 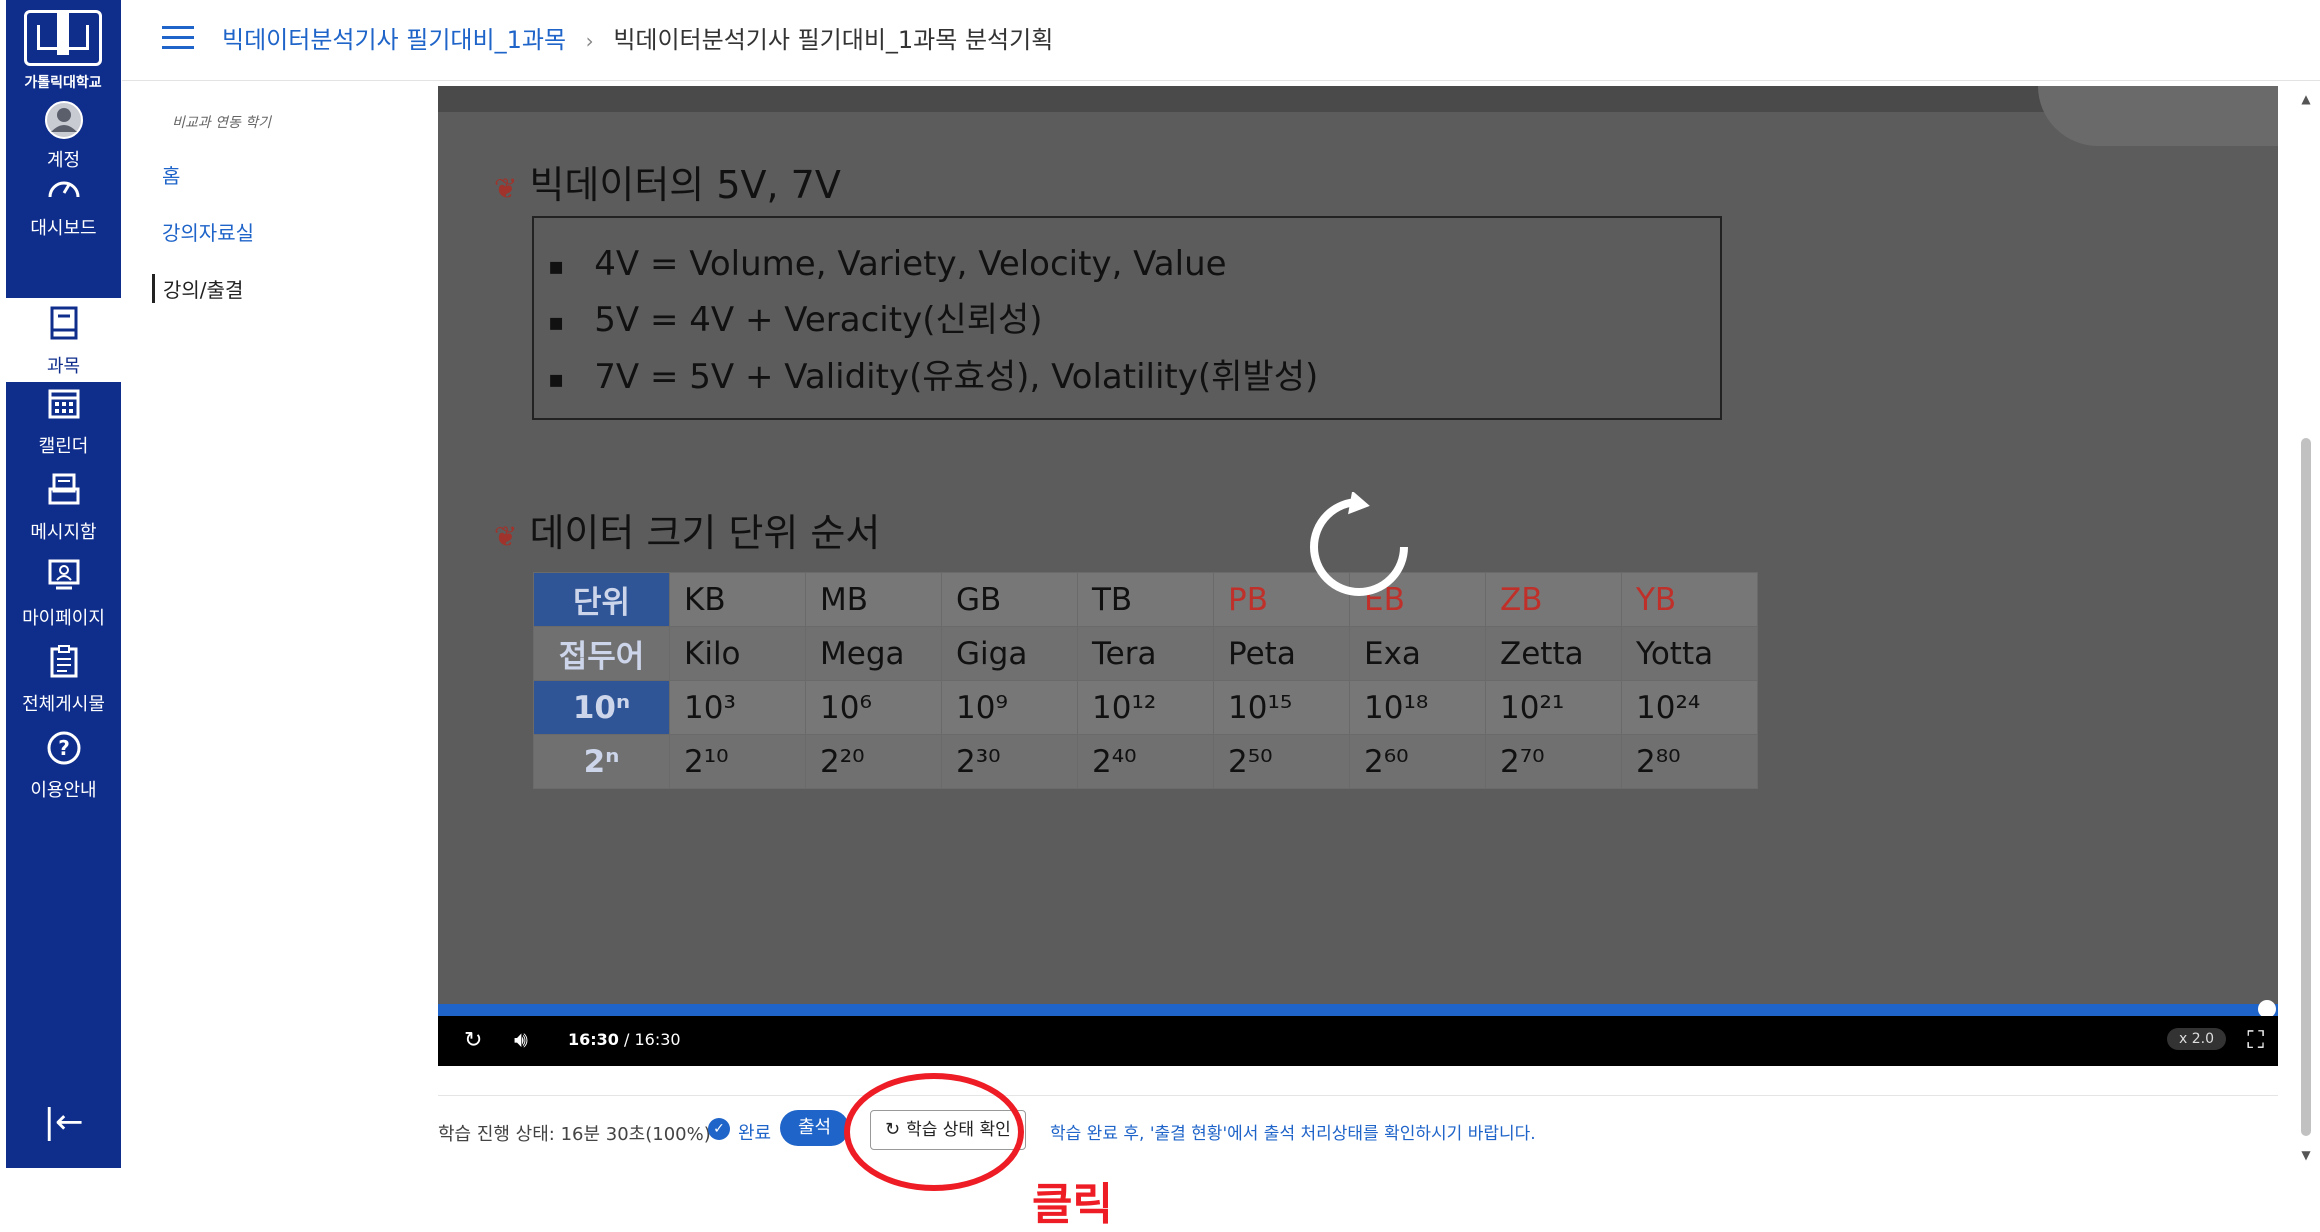 I want to click on check-circle-icon: ✓, so click(x=719, y=1129).